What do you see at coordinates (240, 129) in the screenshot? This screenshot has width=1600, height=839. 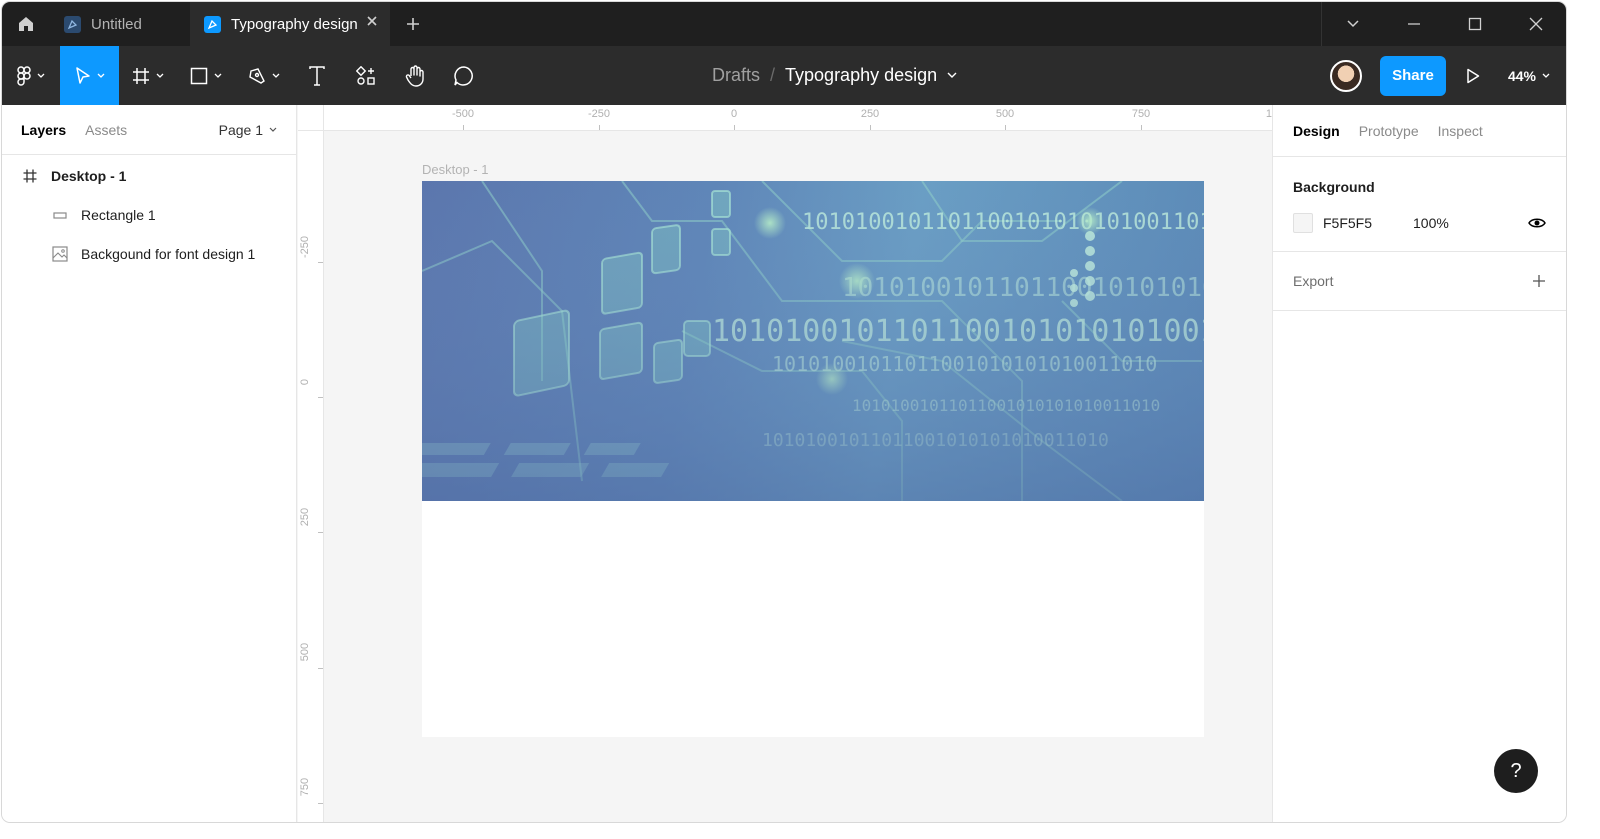 I see `page-name: Page 1` at bounding box center [240, 129].